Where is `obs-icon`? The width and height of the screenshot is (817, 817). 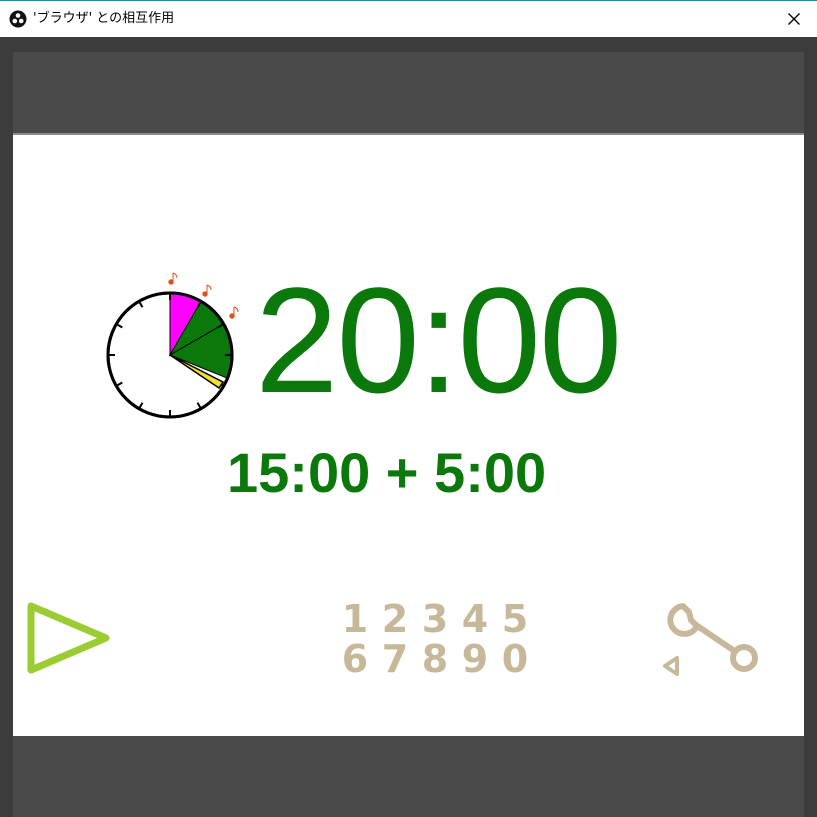
obs-icon is located at coordinates (18, 19).